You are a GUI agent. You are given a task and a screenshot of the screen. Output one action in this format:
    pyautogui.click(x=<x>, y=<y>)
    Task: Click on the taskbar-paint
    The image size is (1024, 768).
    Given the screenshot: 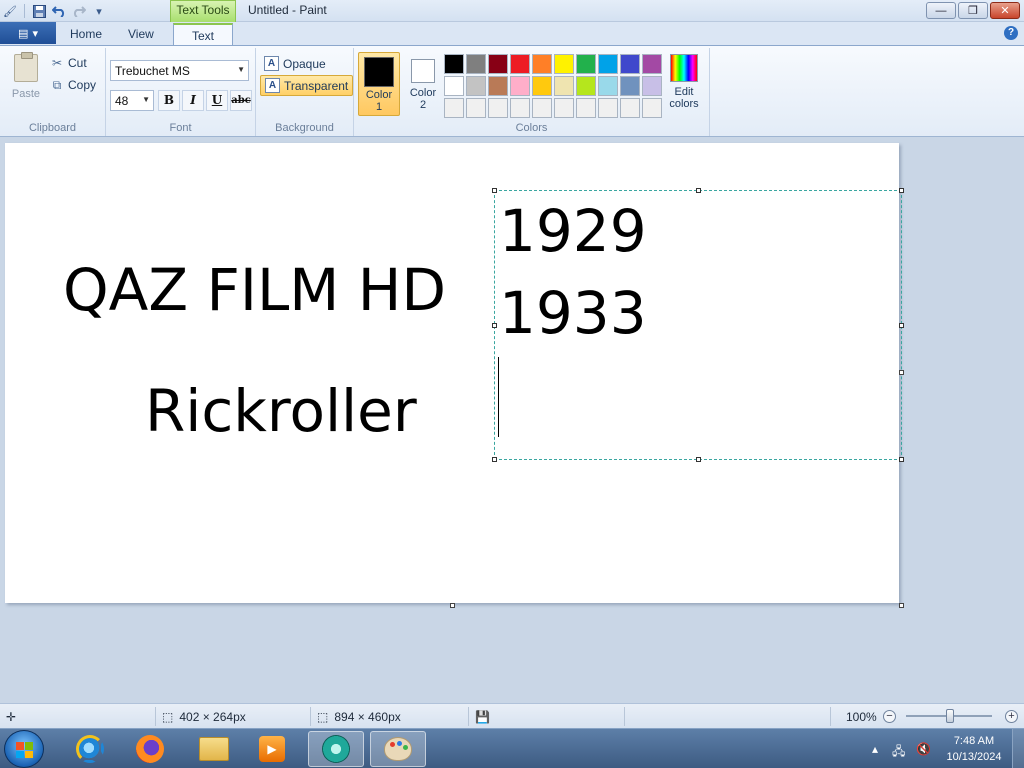 What is the action you would take?
    pyautogui.click(x=398, y=749)
    